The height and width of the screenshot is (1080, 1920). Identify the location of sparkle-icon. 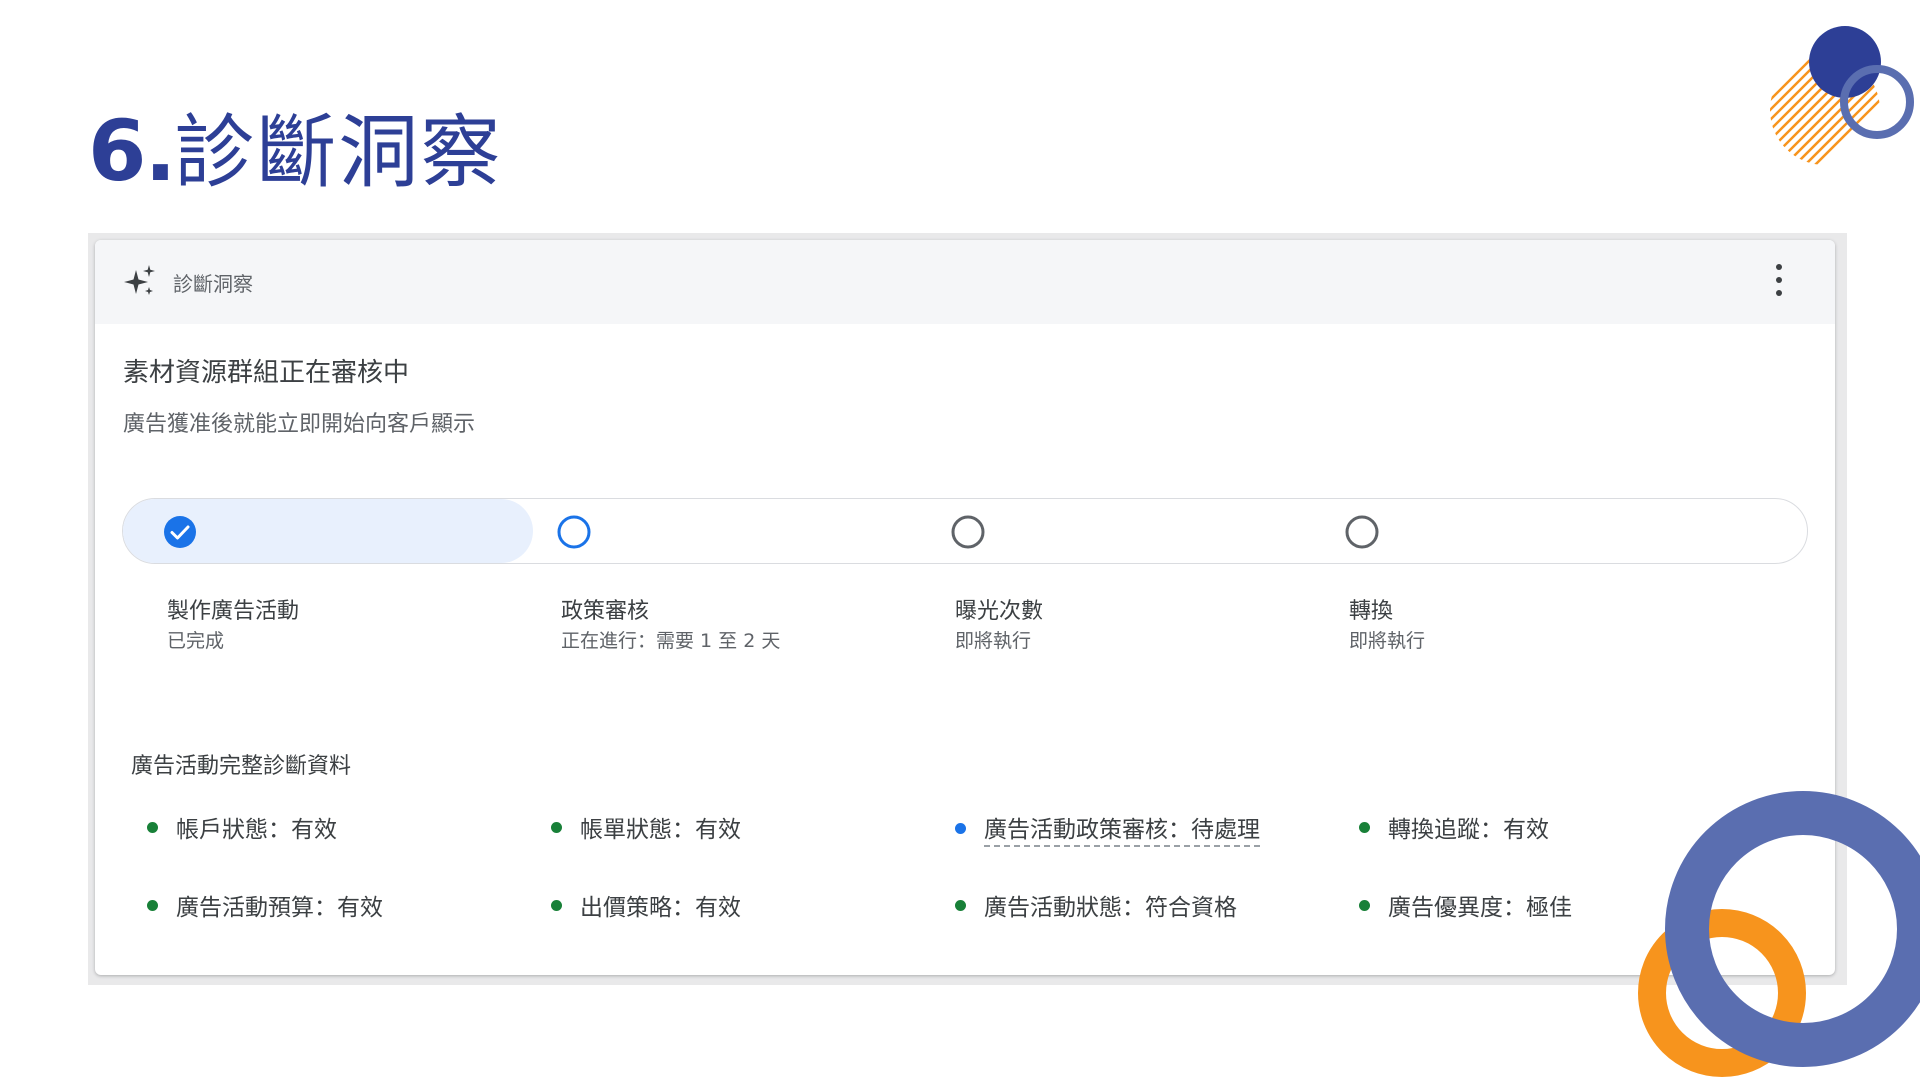
(139, 280).